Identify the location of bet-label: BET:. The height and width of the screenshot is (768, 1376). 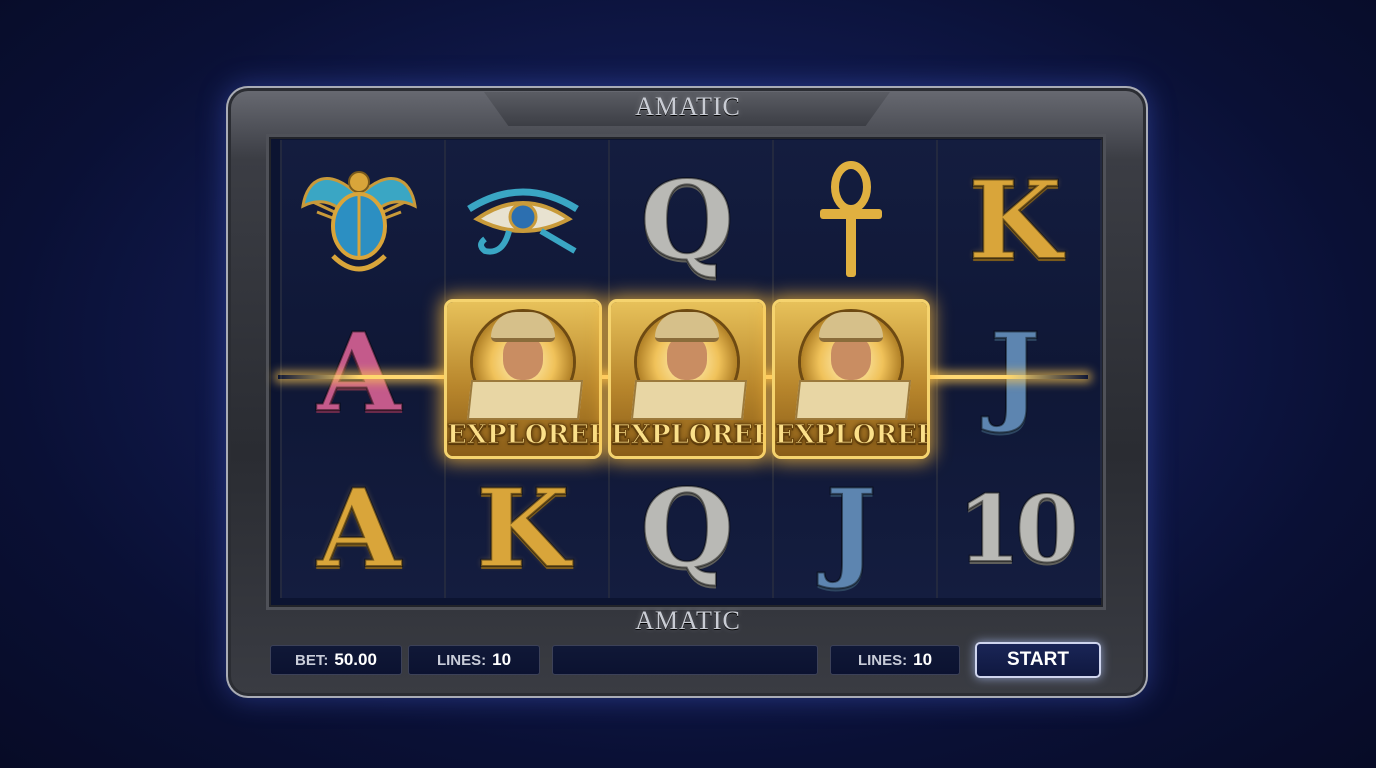
(312, 660).